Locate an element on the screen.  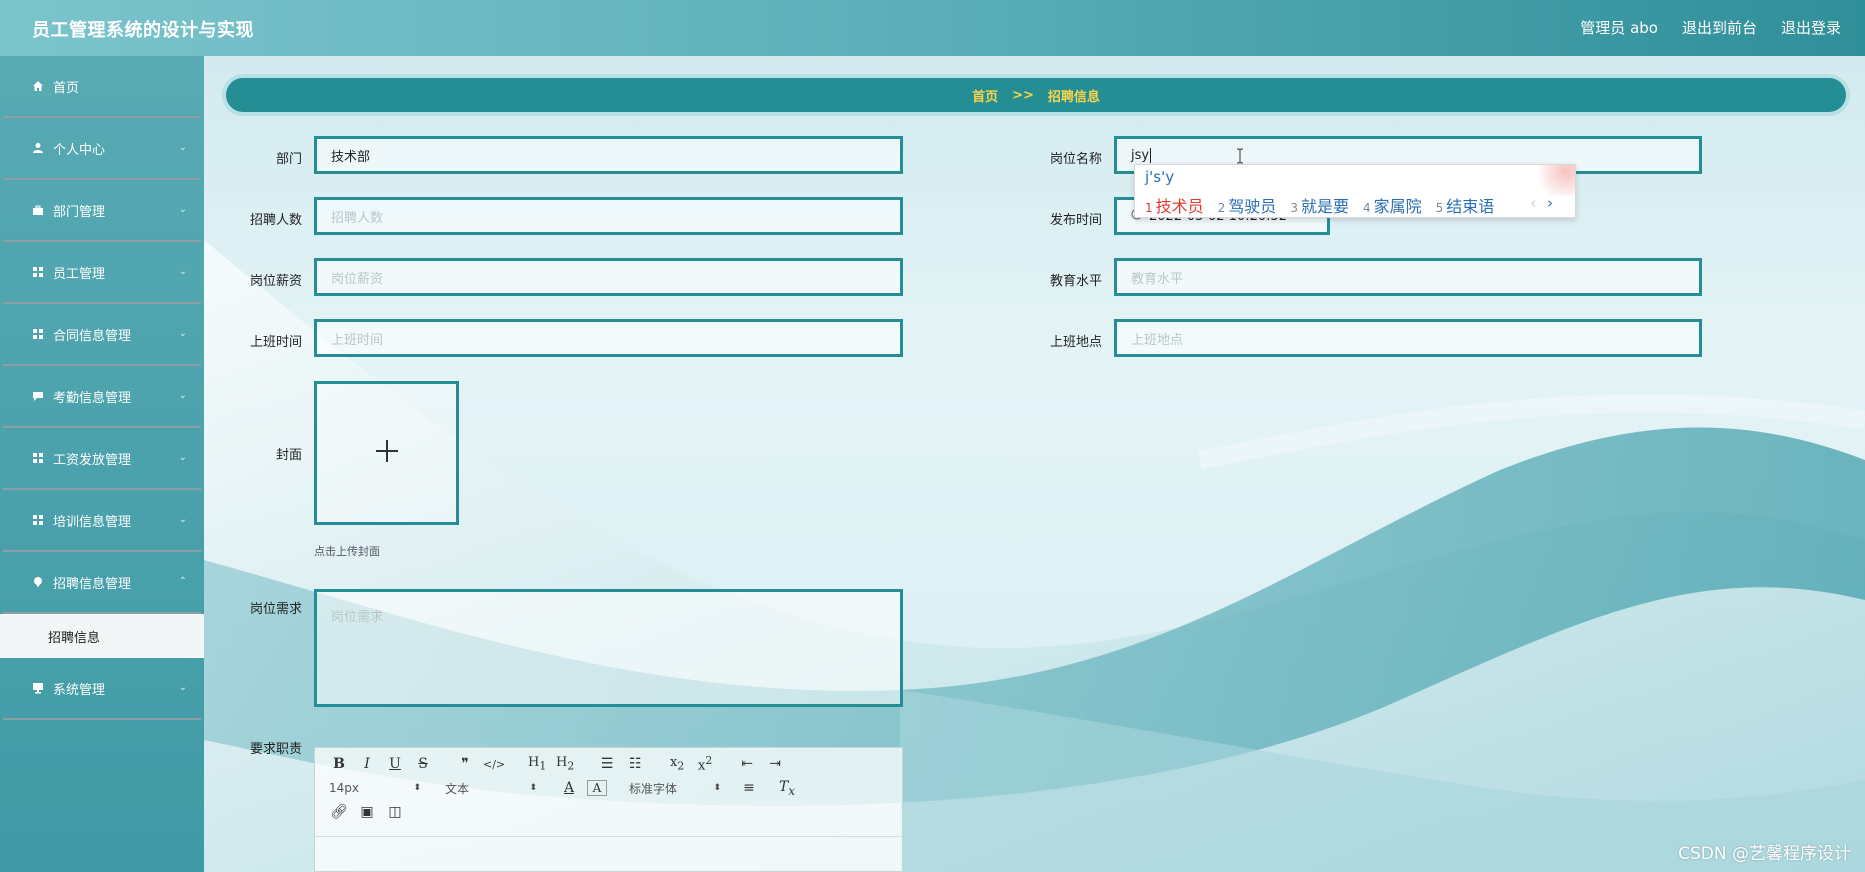
sidebar-item-salary: 工资发放管理 ⌄ is located at coordinates (102, 459).